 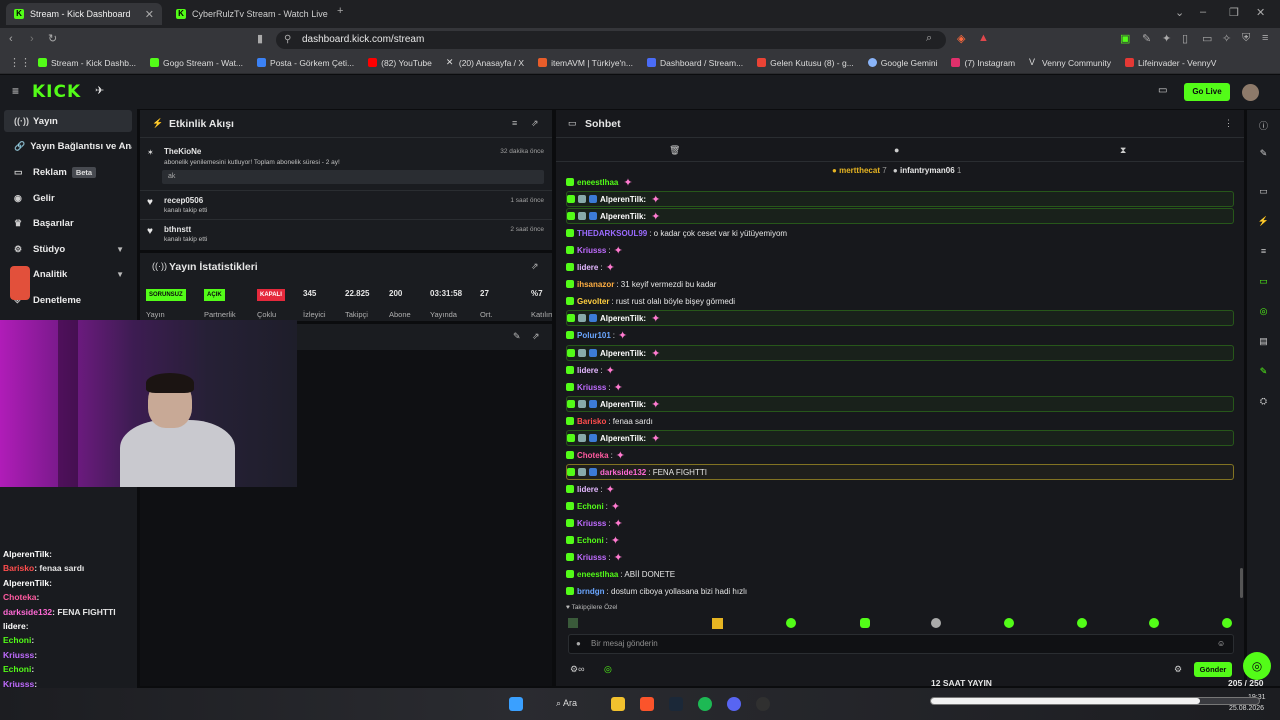 I want to click on sidebar-item-stream-key: 🔗 Yayın Bağlantısı ve Anahtarı, so click(x=68, y=146).